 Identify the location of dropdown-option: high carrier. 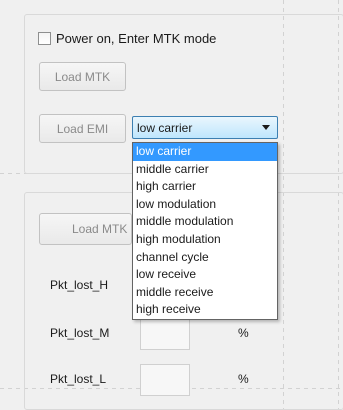
(205, 187).